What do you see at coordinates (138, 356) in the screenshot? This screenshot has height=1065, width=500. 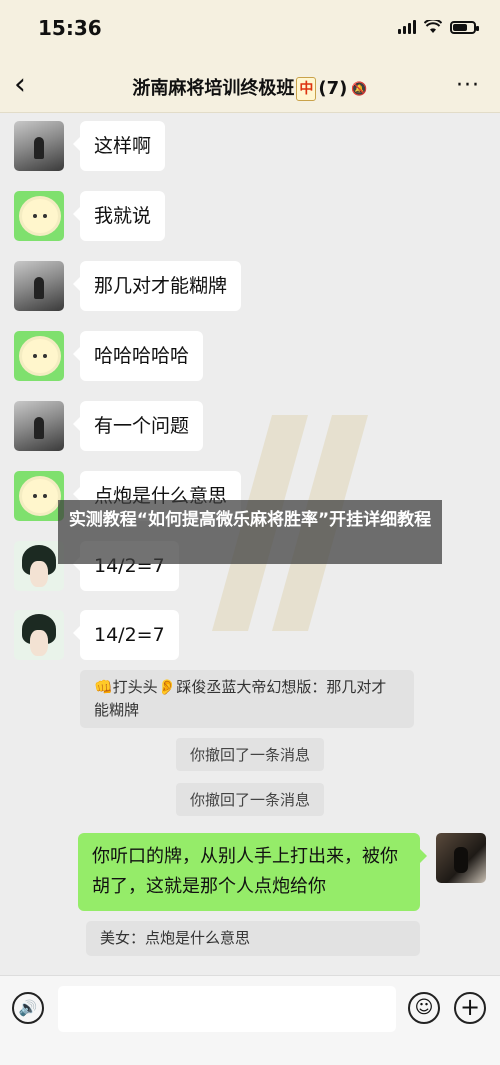 I see `message-bubble: 哈哈哈哈哈` at bounding box center [138, 356].